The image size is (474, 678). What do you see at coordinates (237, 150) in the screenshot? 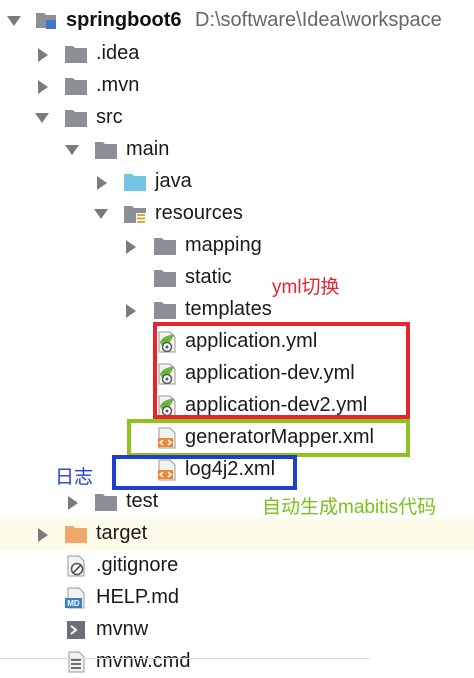
I see `tree-row-main: main` at bounding box center [237, 150].